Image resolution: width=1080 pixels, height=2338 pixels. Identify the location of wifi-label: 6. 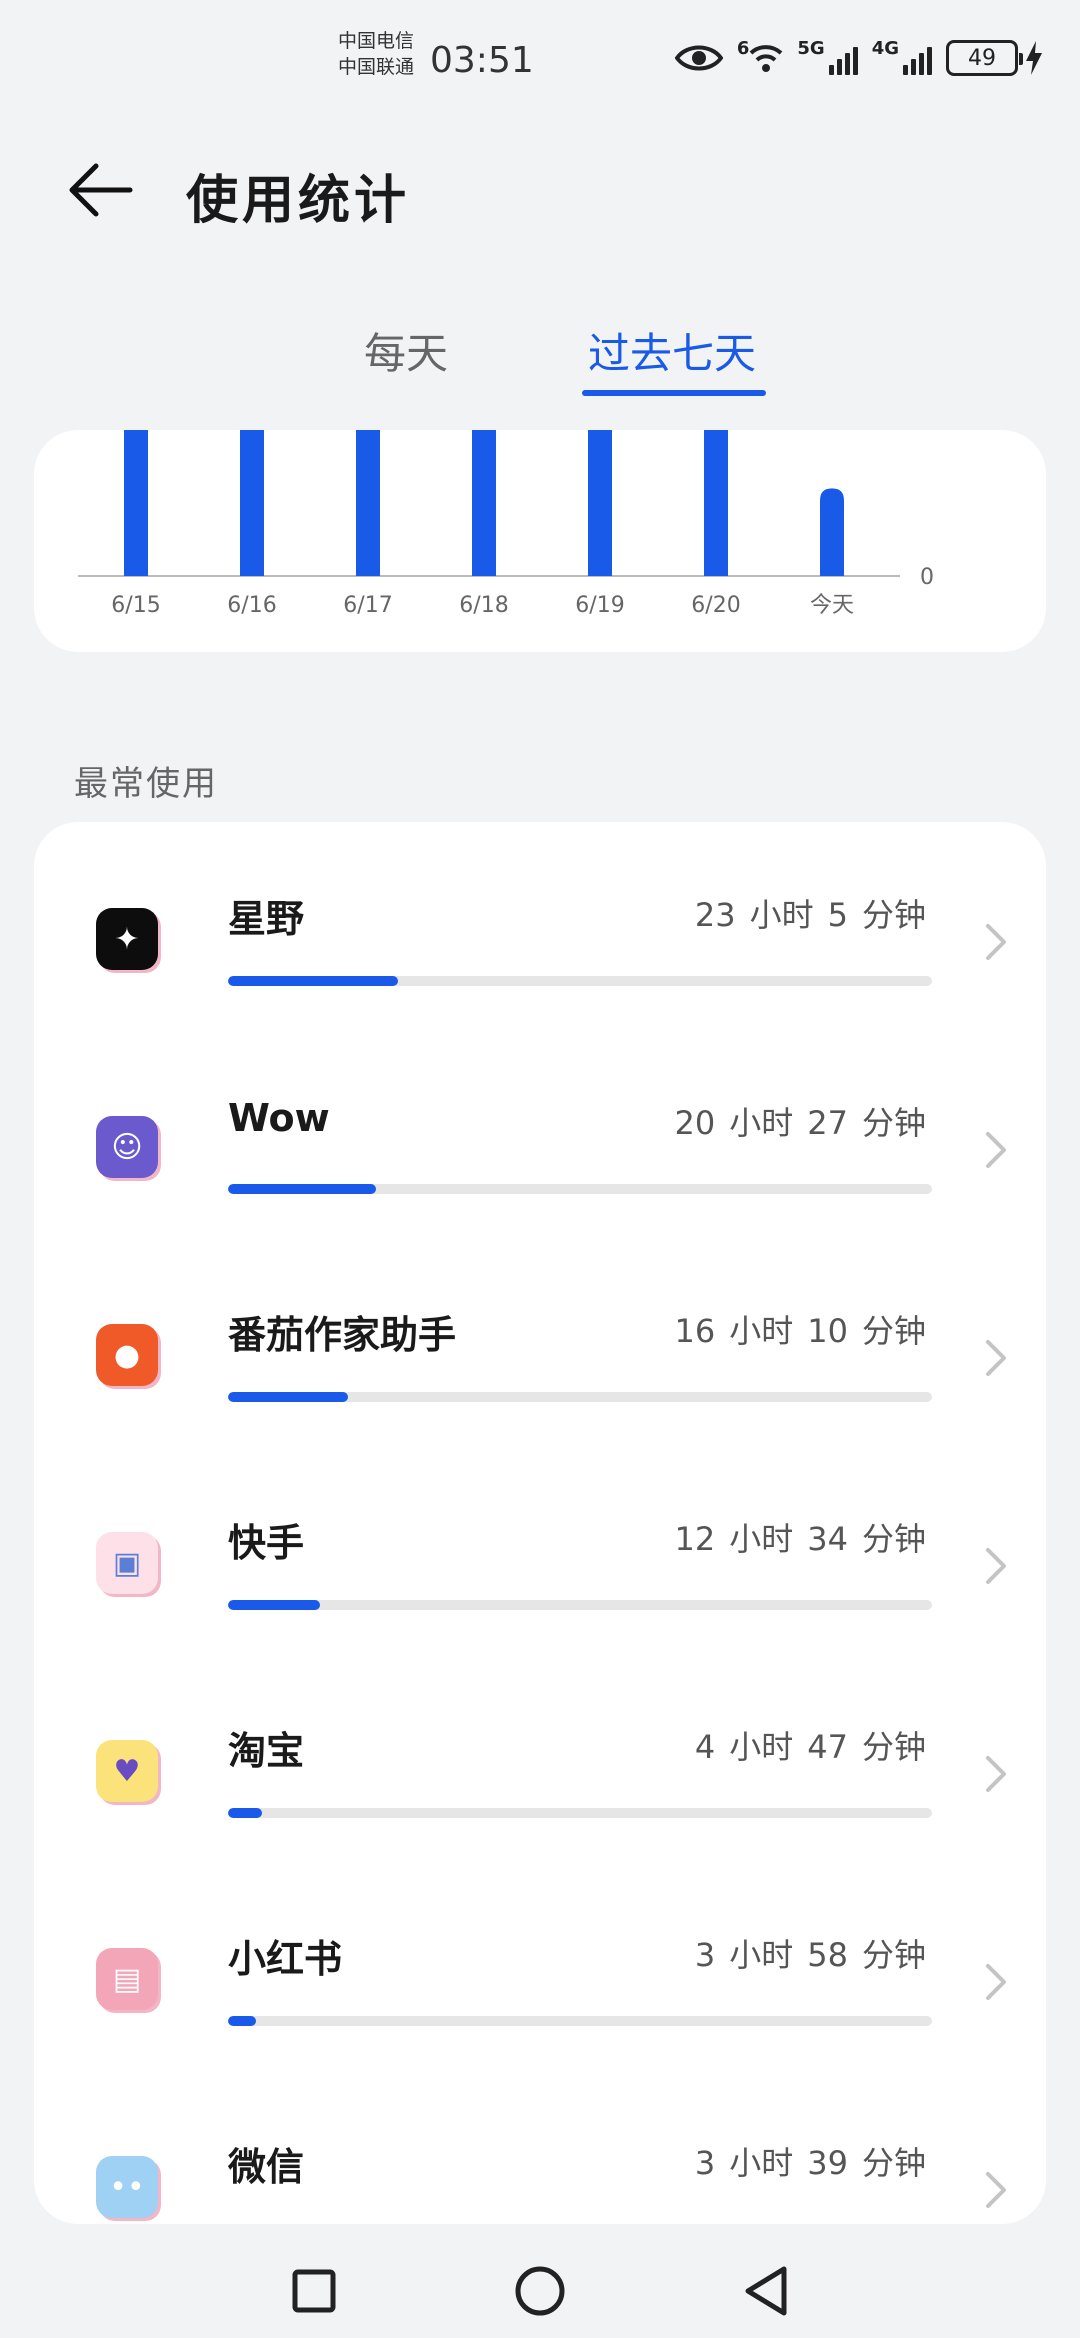
(743, 48).